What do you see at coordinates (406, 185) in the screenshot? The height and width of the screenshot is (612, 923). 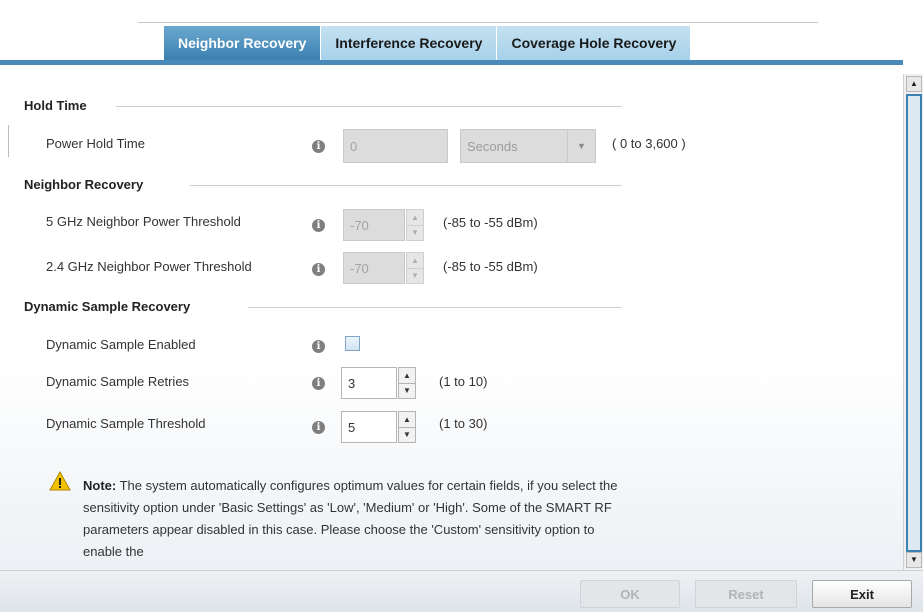 I see `section-rule-neighbor-recovery` at bounding box center [406, 185].